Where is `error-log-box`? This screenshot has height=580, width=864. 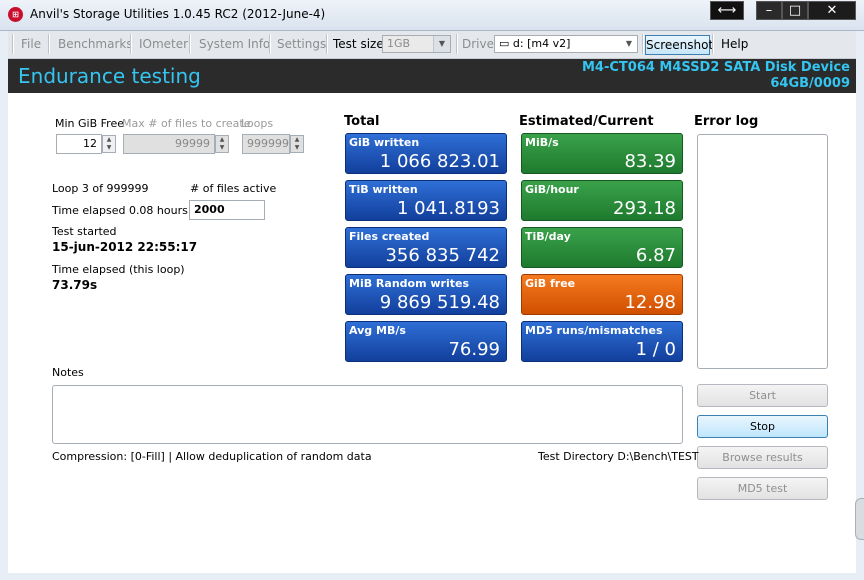 error-log-box is located at coordinates (762, 251).